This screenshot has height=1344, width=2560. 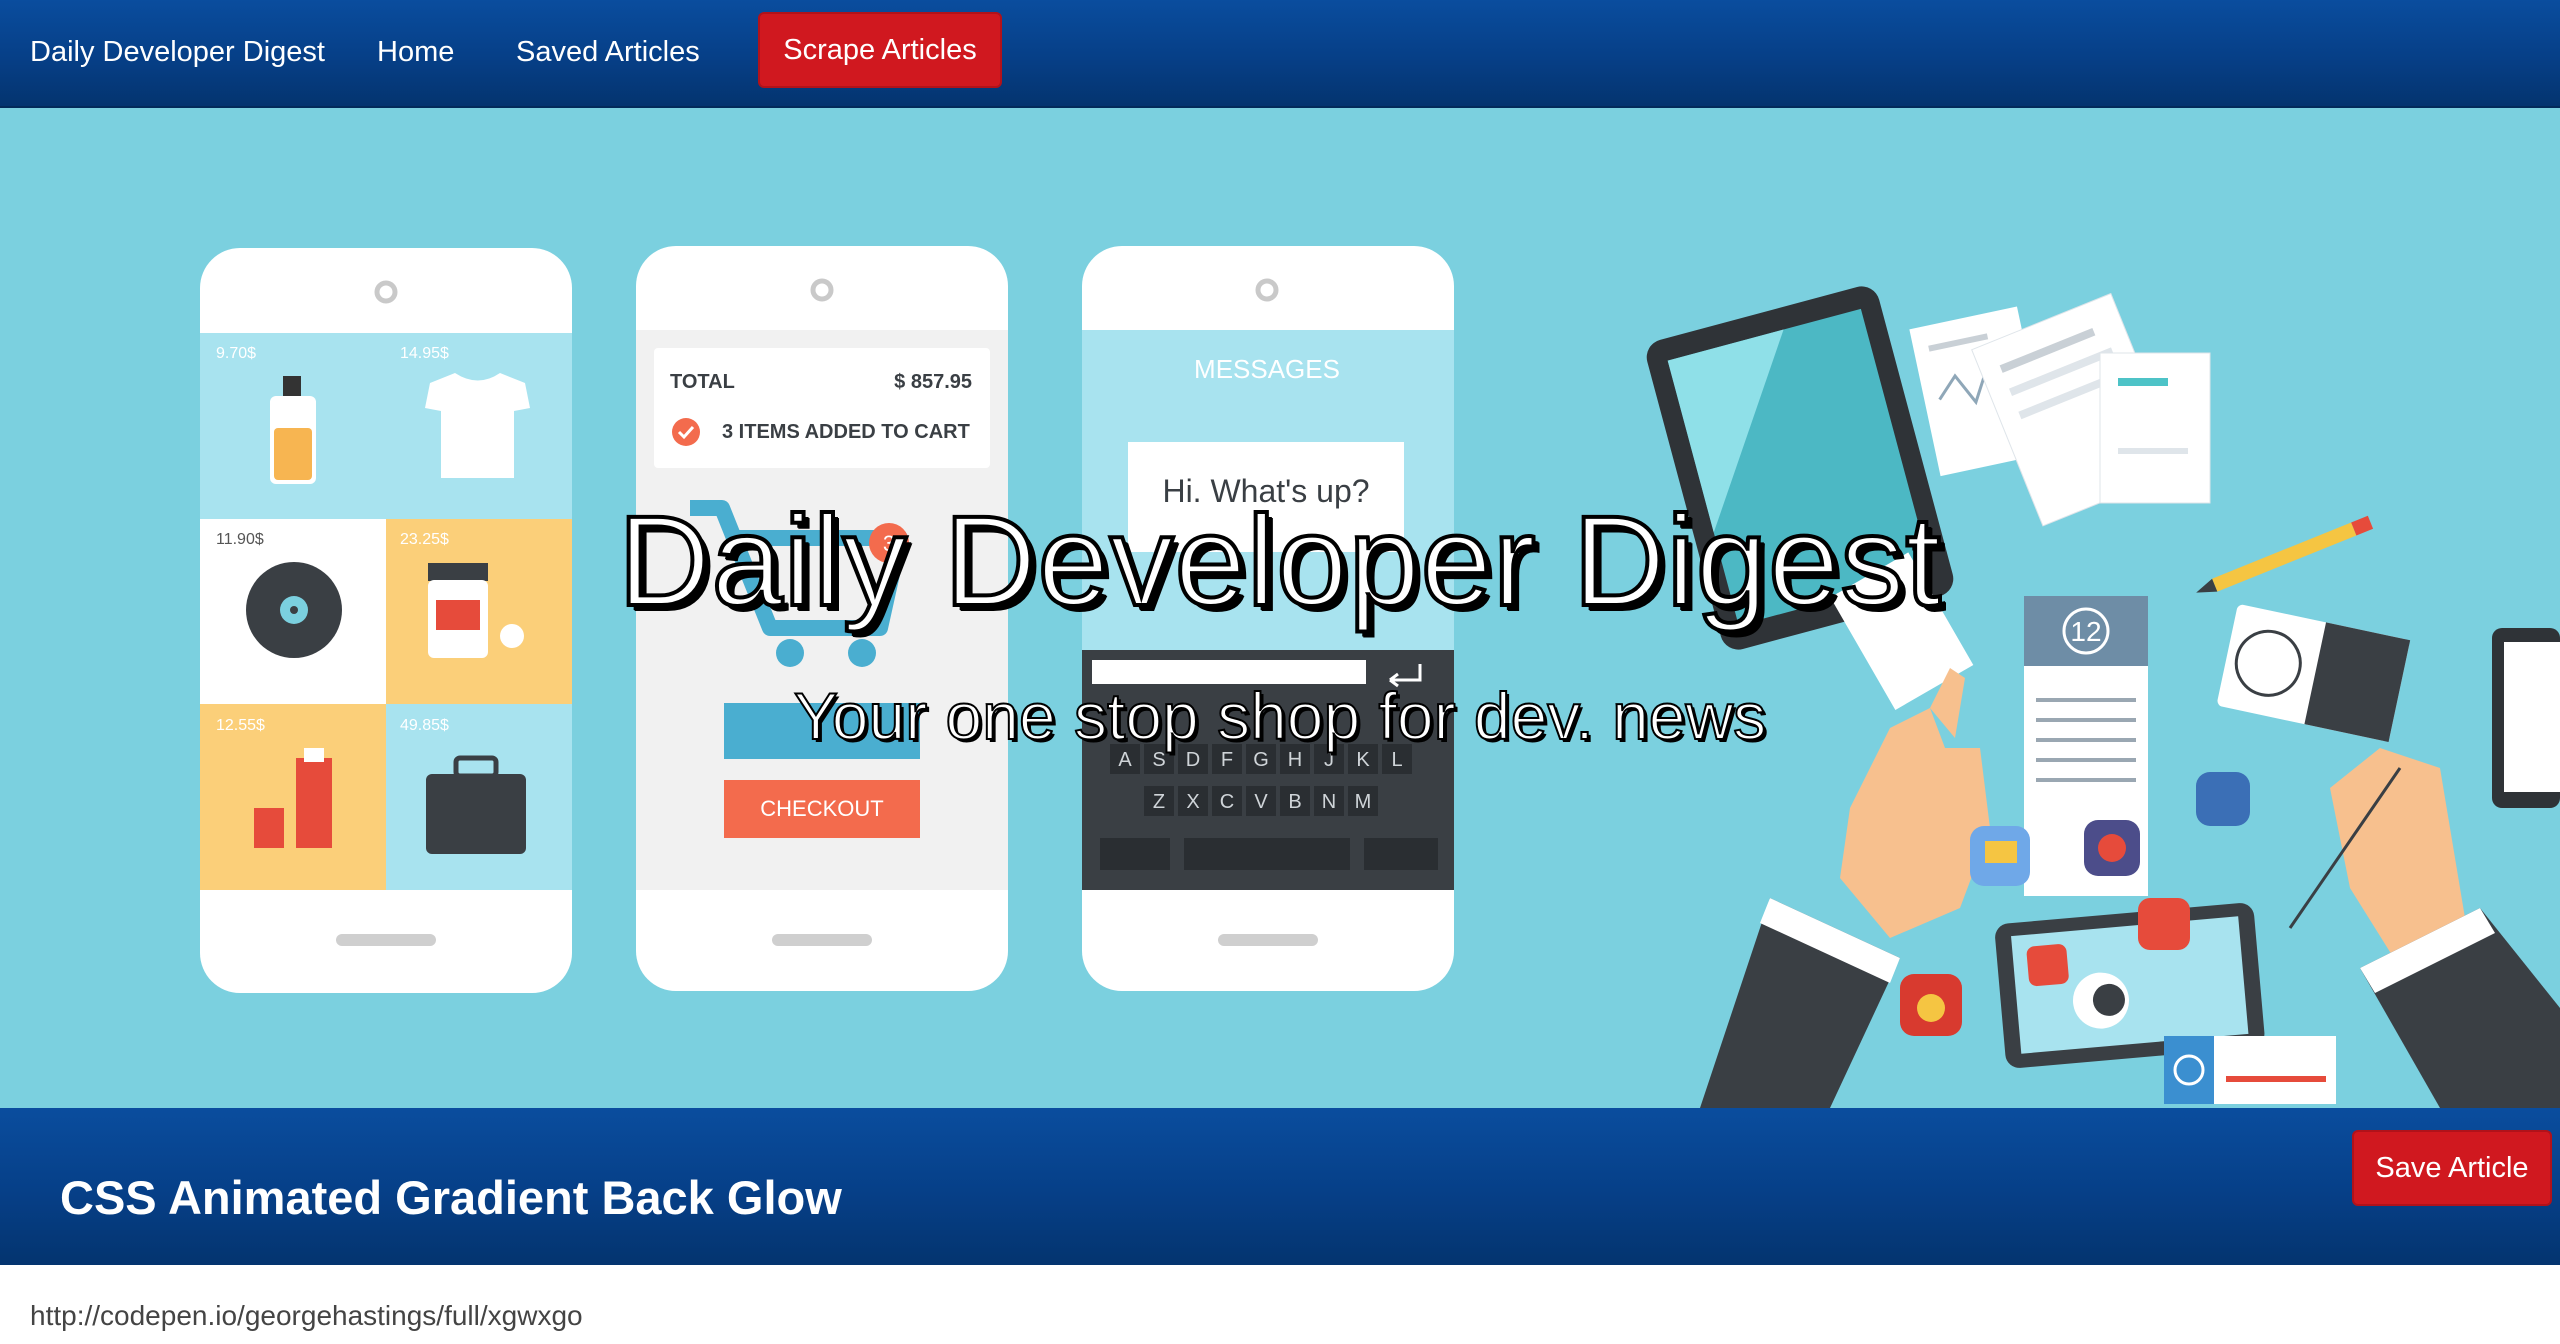 What do you see at coordinates (1192, 802) in the screenshot?
I see `keyboard-key-label: X` at bounding box center [1192, 802].